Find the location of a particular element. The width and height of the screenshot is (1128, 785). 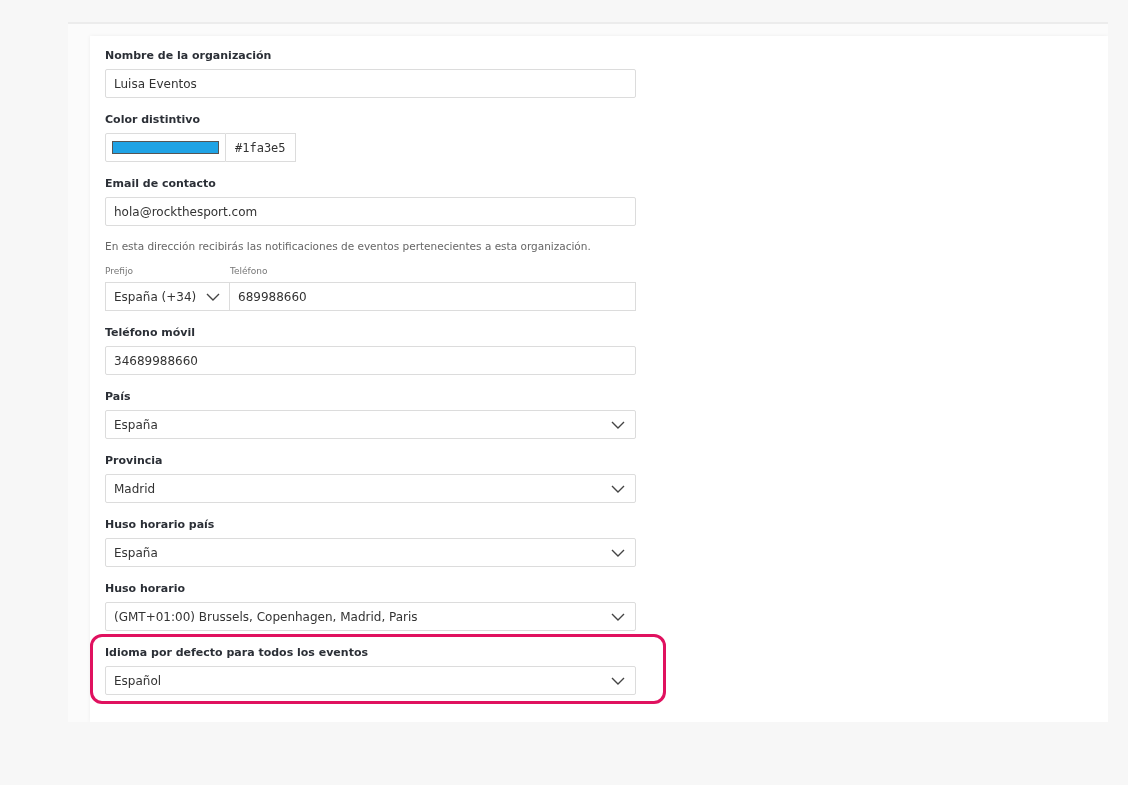

field-label: Huso horario país is located at coordinates (160, 525).